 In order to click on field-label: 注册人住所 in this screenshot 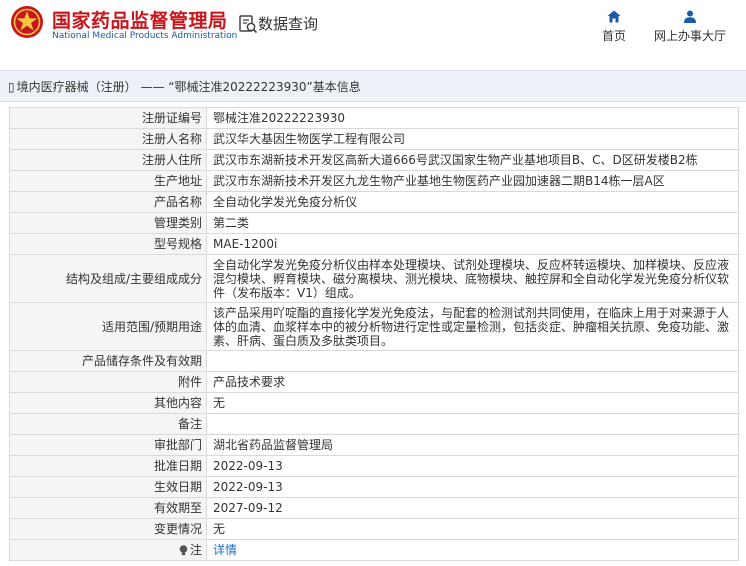, I will do `click(108, 160)`.